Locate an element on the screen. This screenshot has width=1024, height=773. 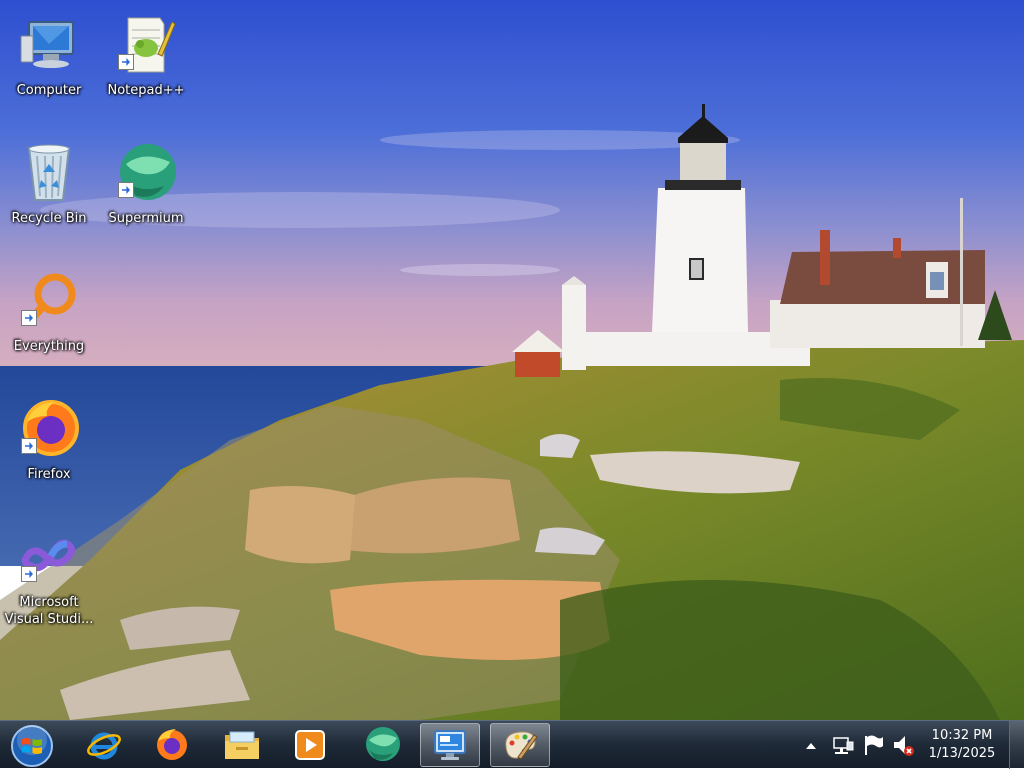
show-hidden-icons-chevron-icon is located at coordinates (811, 746).